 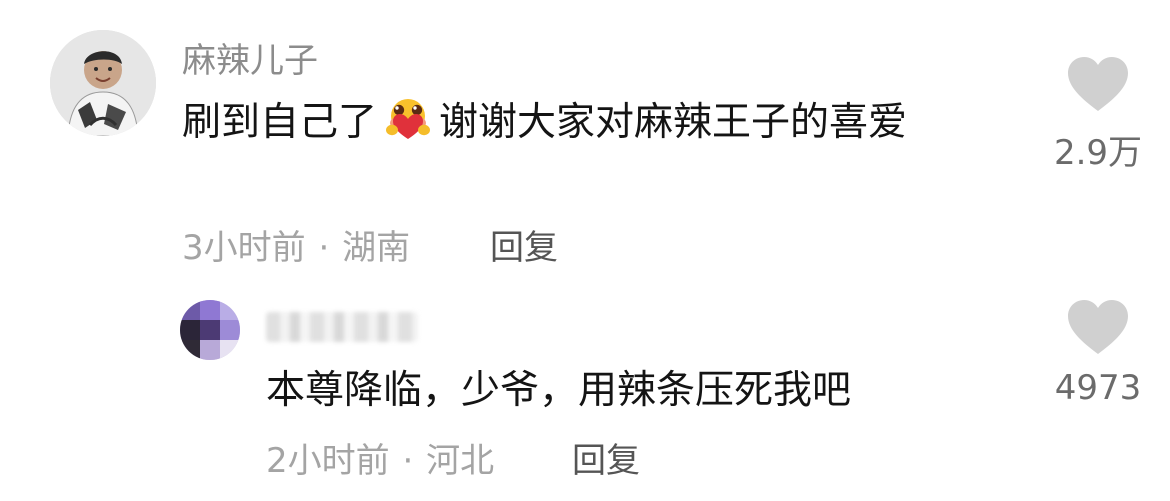 I want to click on comment-text: 刷到自己了 谢谢大家对麻辣王子的喜爱, so click(x=582, y=123).